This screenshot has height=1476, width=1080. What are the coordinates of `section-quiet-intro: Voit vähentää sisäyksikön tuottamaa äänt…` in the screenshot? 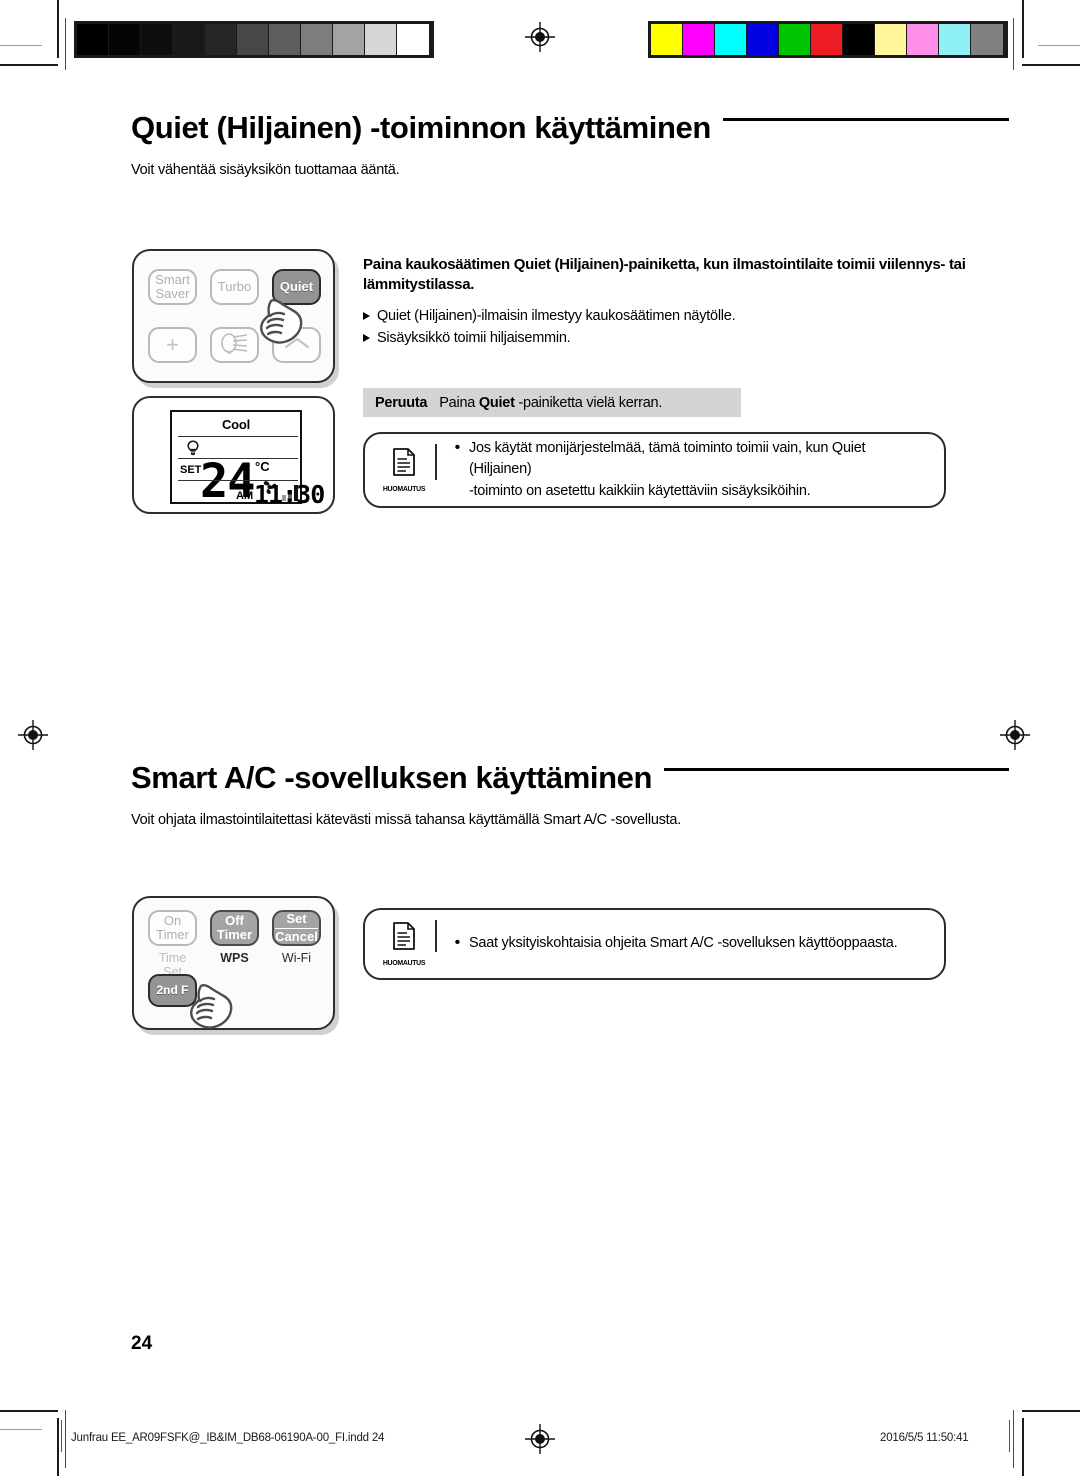 It's located at (265, 170).